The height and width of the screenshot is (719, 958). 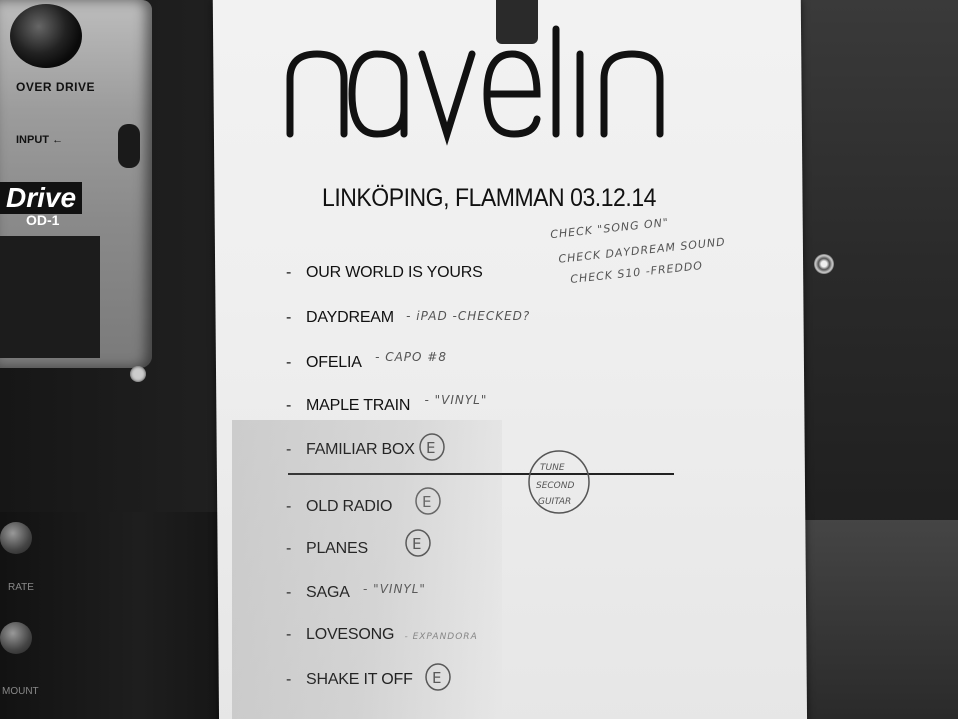 I want to click on pedal-footswitch, so click(x=50, y=297).